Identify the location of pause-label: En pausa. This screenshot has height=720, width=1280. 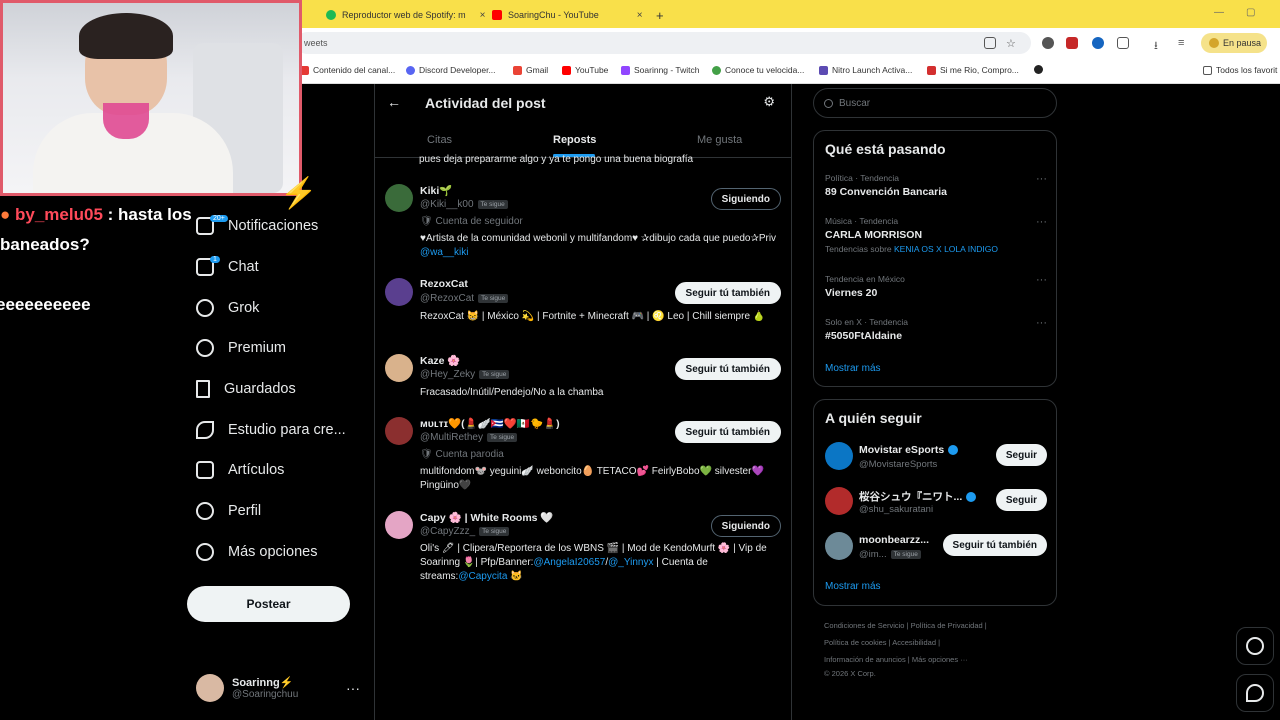
(1242, 43).